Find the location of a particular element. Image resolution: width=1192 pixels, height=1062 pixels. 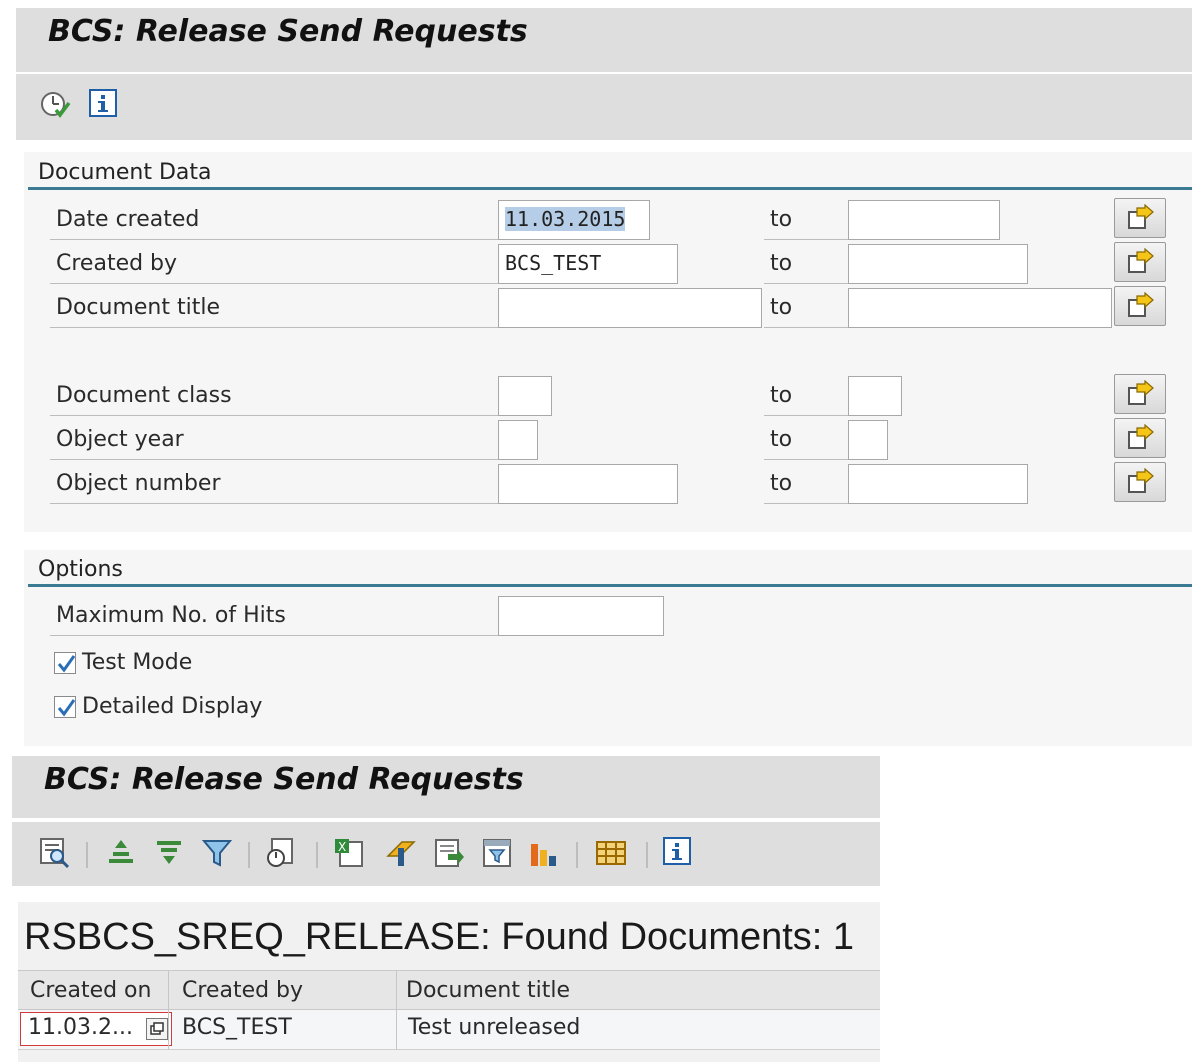

date-created-from-field: 11.03.2015 is located at coordinates (574, 220).